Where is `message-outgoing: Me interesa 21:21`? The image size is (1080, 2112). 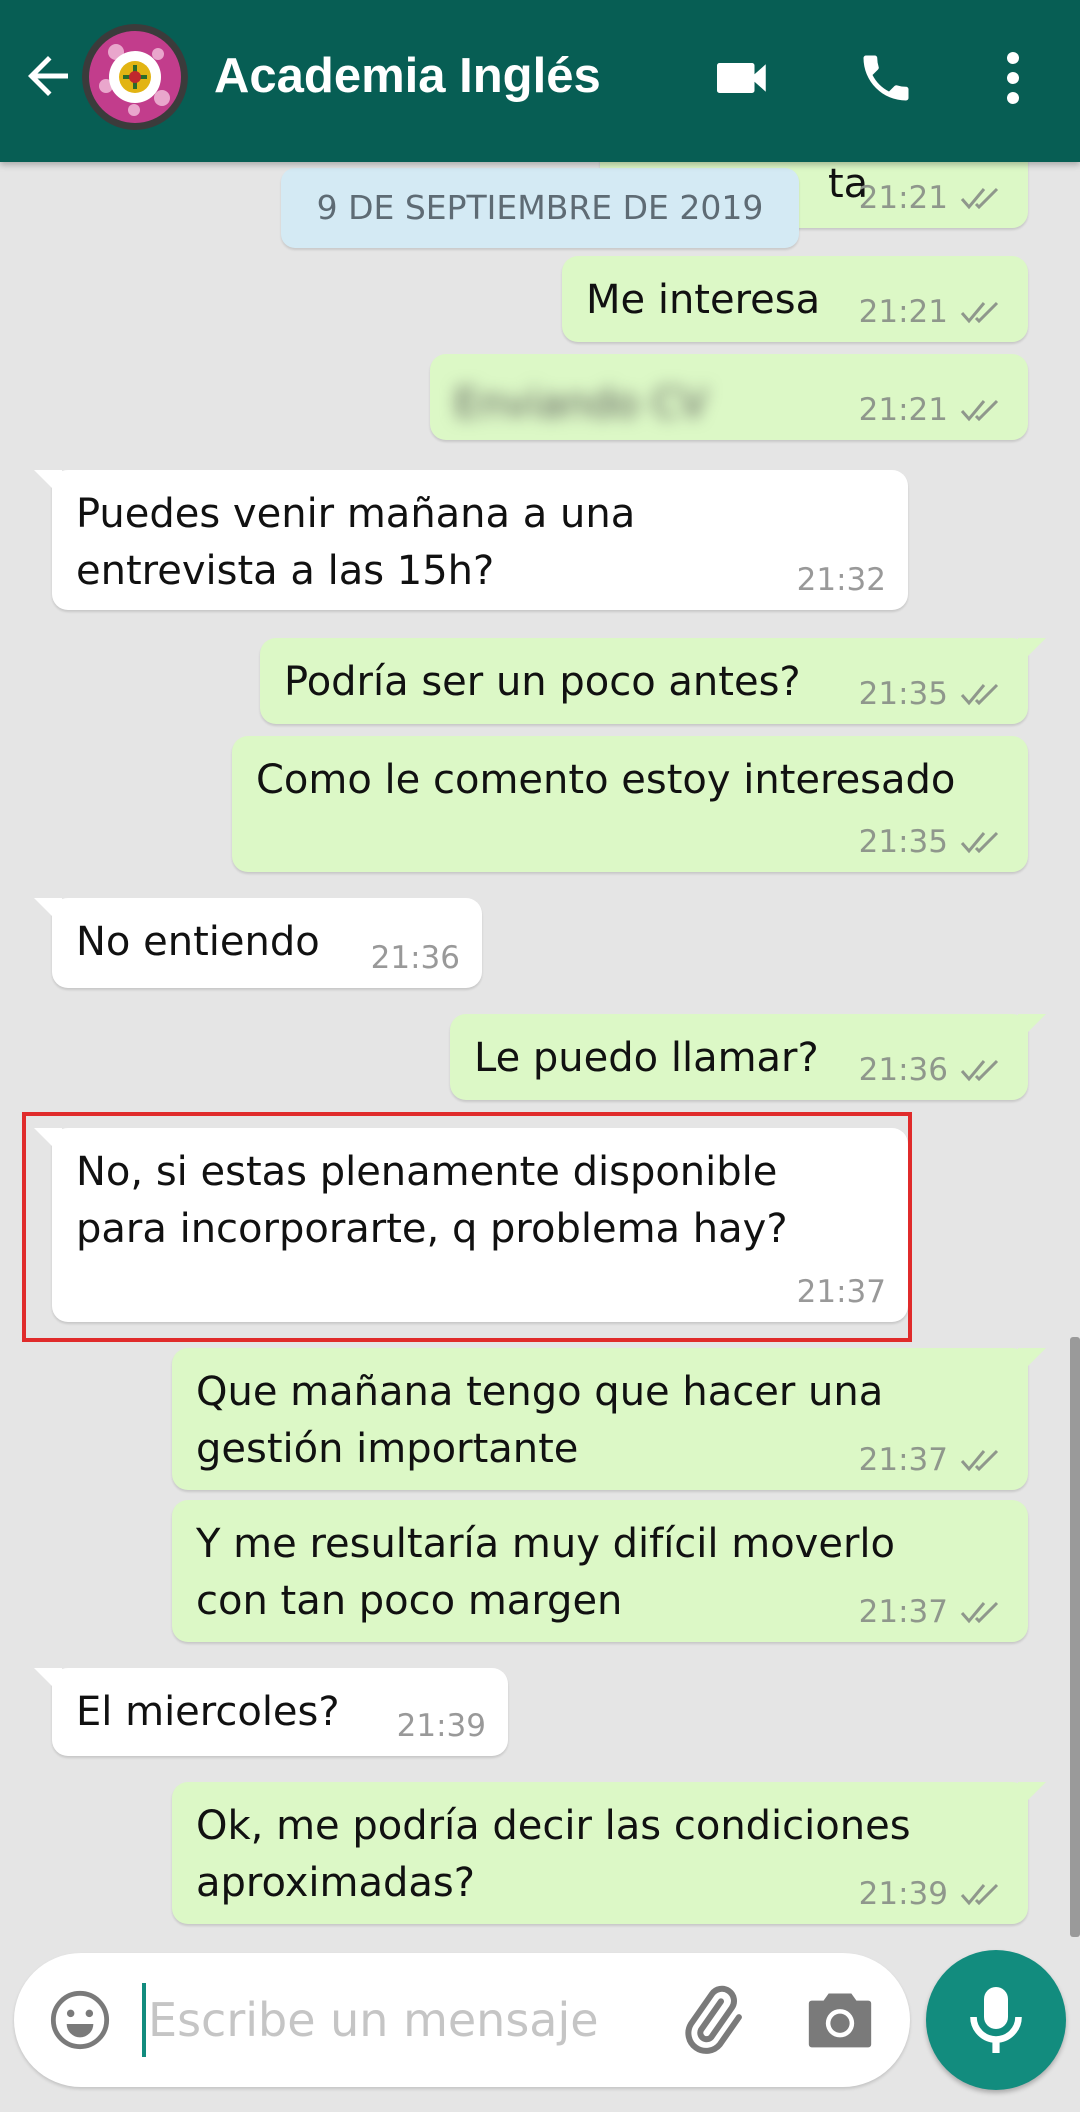 message-outgoing: Me interesa 21:21 is located at coordinates (795, 299).